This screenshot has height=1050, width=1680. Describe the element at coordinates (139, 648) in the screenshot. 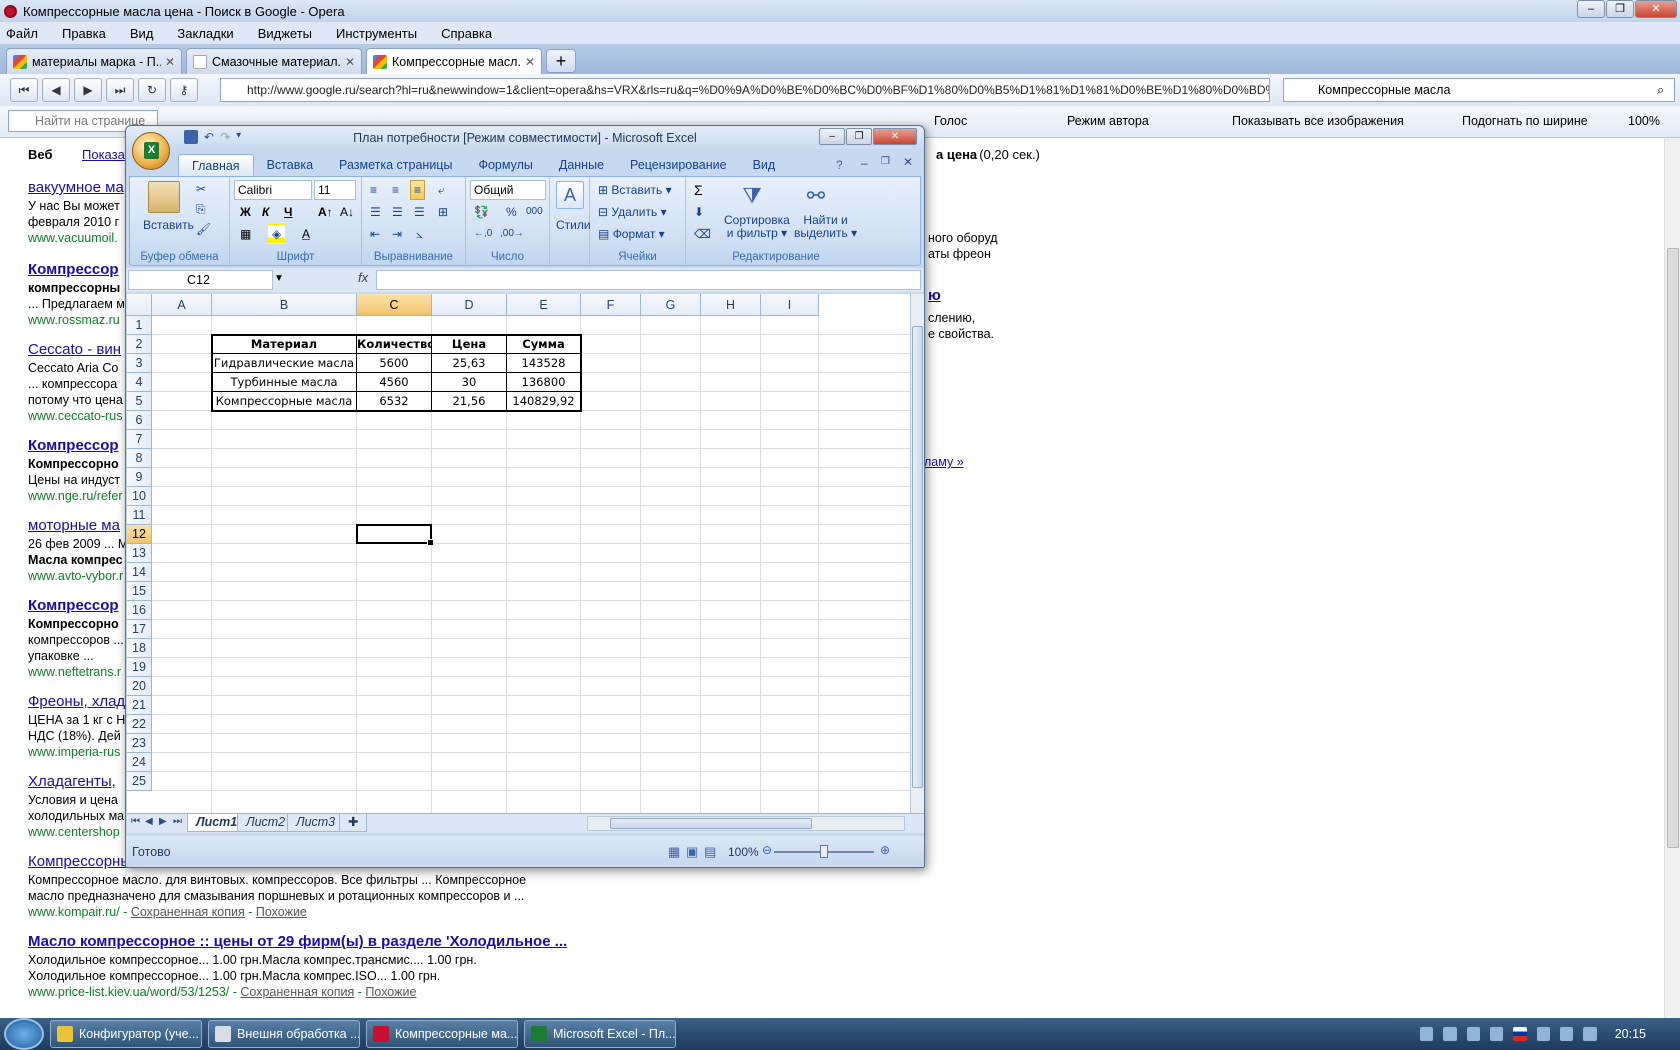

I see `row-header: 18` at that location.